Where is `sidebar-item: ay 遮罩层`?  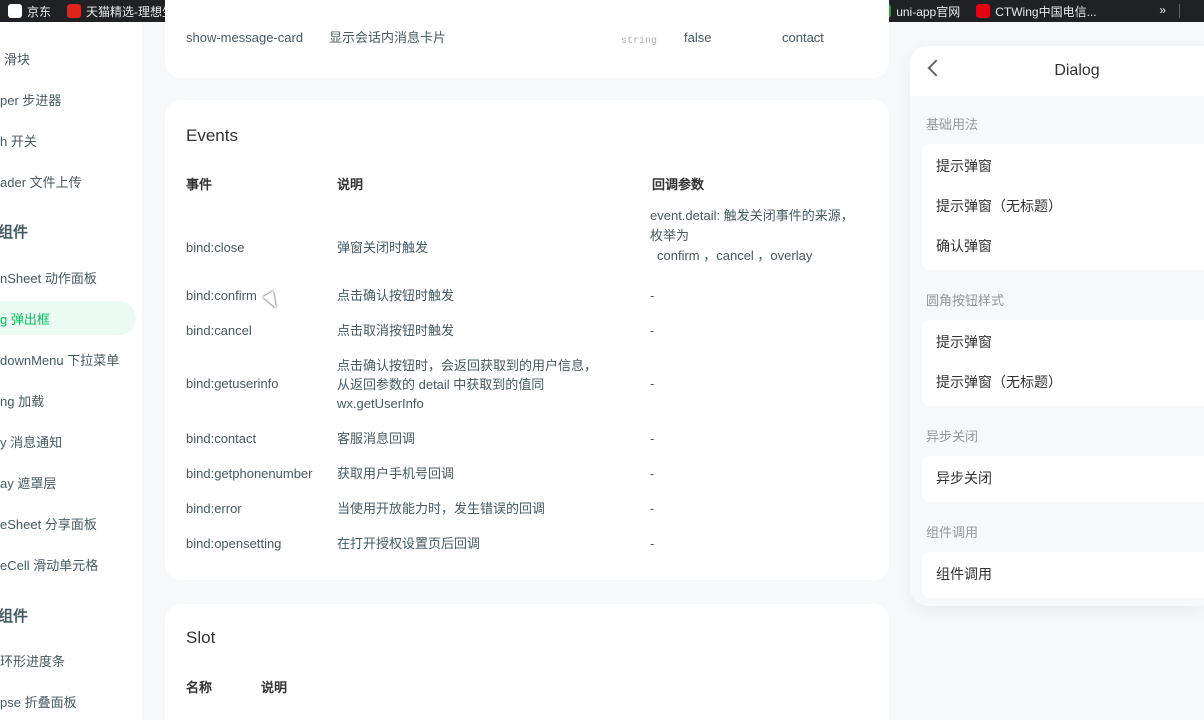 sidebar-item: ay 遮罩层 is located at coordinates (28, 482).